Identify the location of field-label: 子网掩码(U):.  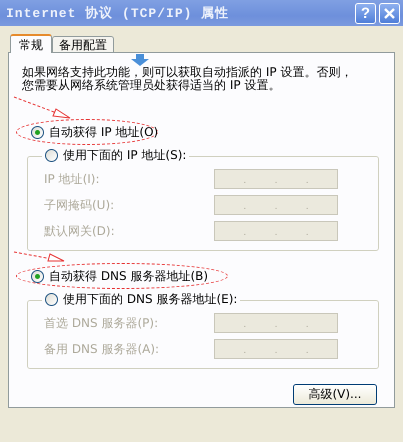
(79, 205).